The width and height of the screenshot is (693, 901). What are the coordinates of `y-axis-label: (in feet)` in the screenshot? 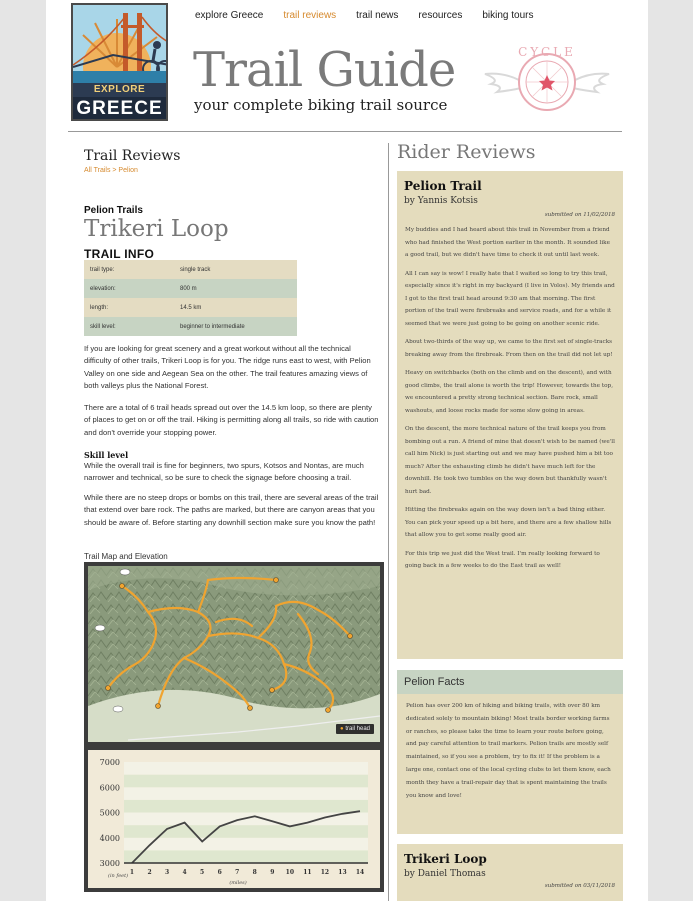 It's located at (118, 875).